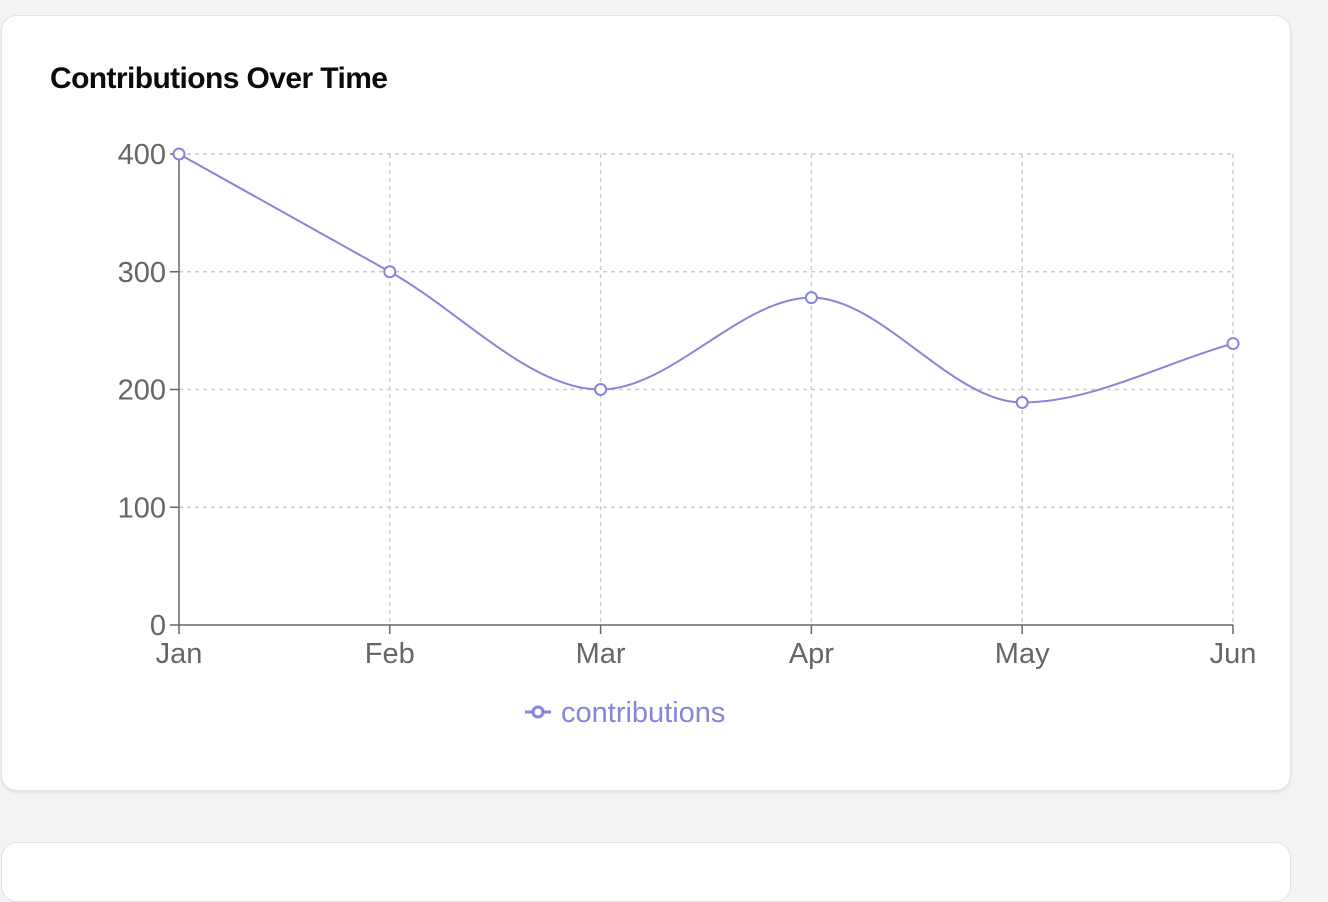  What do you see at coordinates (1022, 654) in the screenshot?
I see `x-tick-label: May` at bounding box center [1022, 654].